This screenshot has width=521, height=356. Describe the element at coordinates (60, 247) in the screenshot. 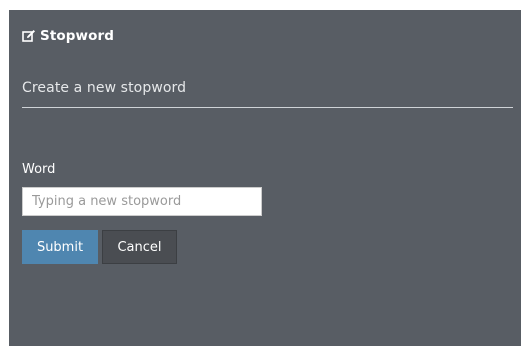

I see `submit-button: Submit` at that location.